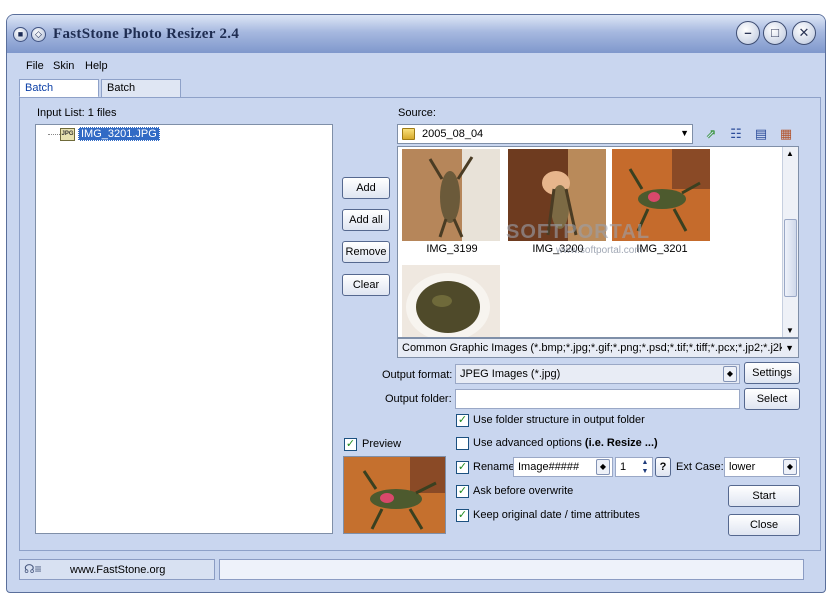 This screenshot has height=599, width=830. I want to click on rename-checkbox: ✓, so click(462, 467).